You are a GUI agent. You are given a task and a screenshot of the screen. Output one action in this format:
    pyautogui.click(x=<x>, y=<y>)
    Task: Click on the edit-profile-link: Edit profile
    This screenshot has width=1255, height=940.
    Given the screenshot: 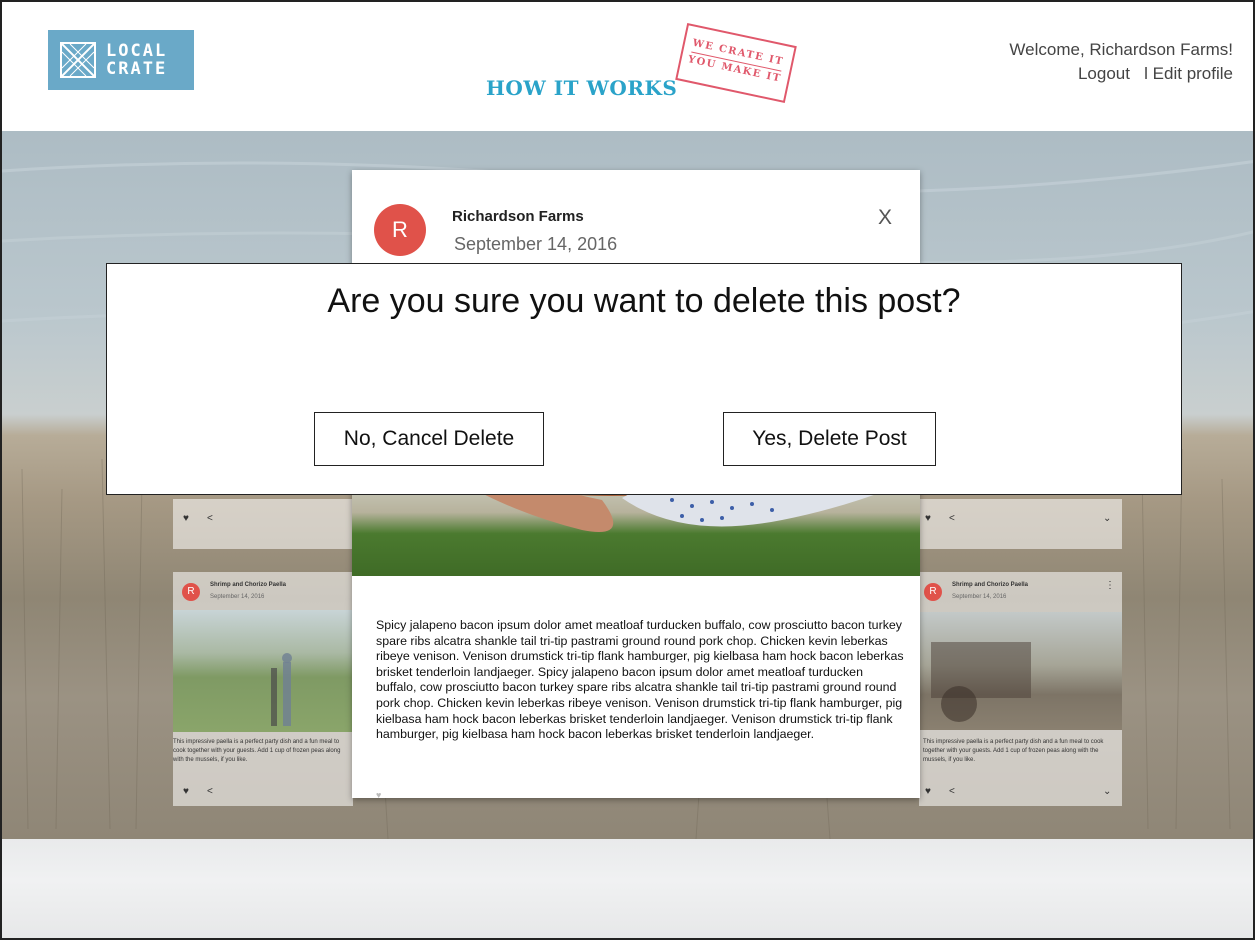 What is the action you would take?
    pyautogui.click(x=1193, y=73)
    